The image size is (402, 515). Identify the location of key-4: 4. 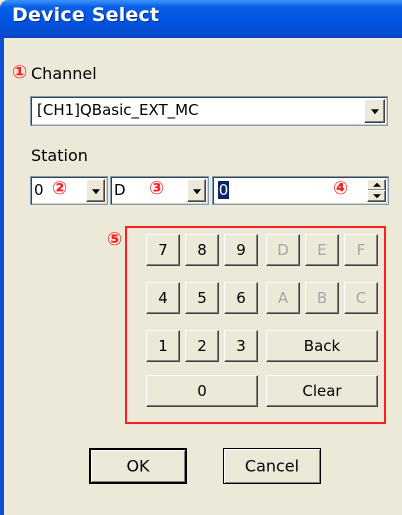
(163, 298).